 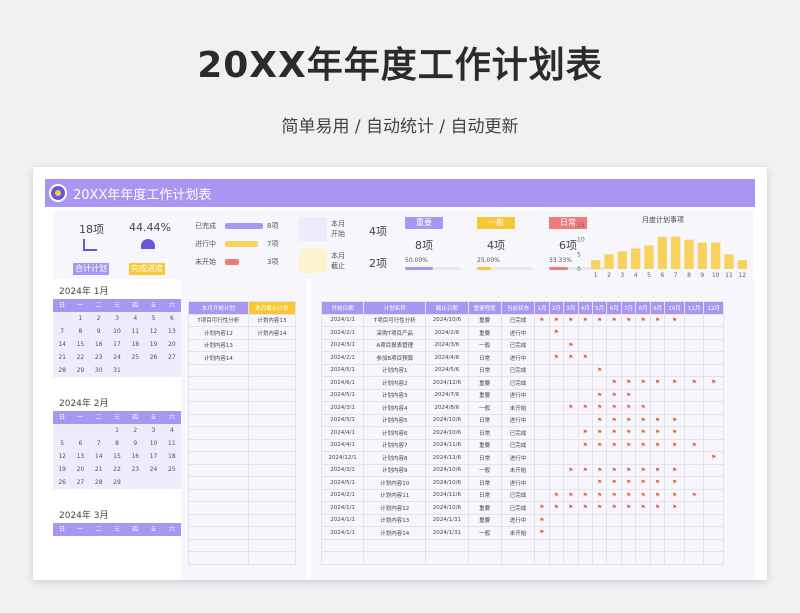 I want to click on table-cell: 进行中, so click(x=518, y=520).